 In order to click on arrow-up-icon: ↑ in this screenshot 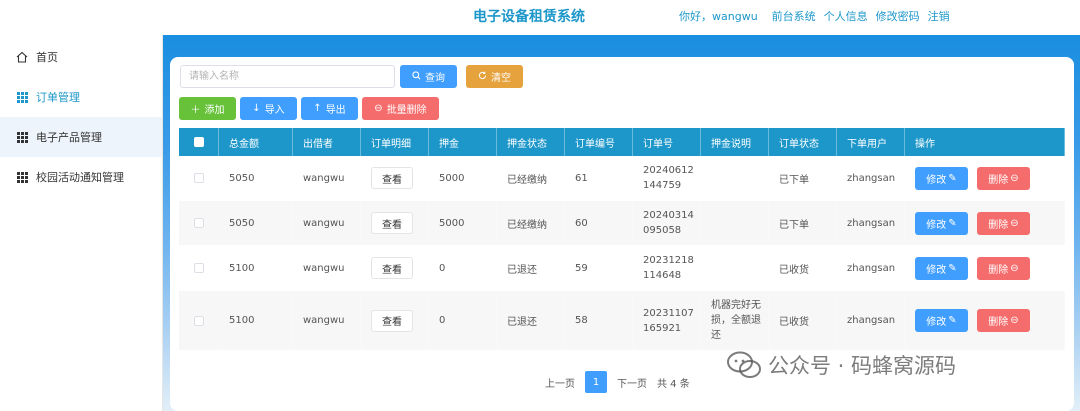, I will do `click(317, 108)`.